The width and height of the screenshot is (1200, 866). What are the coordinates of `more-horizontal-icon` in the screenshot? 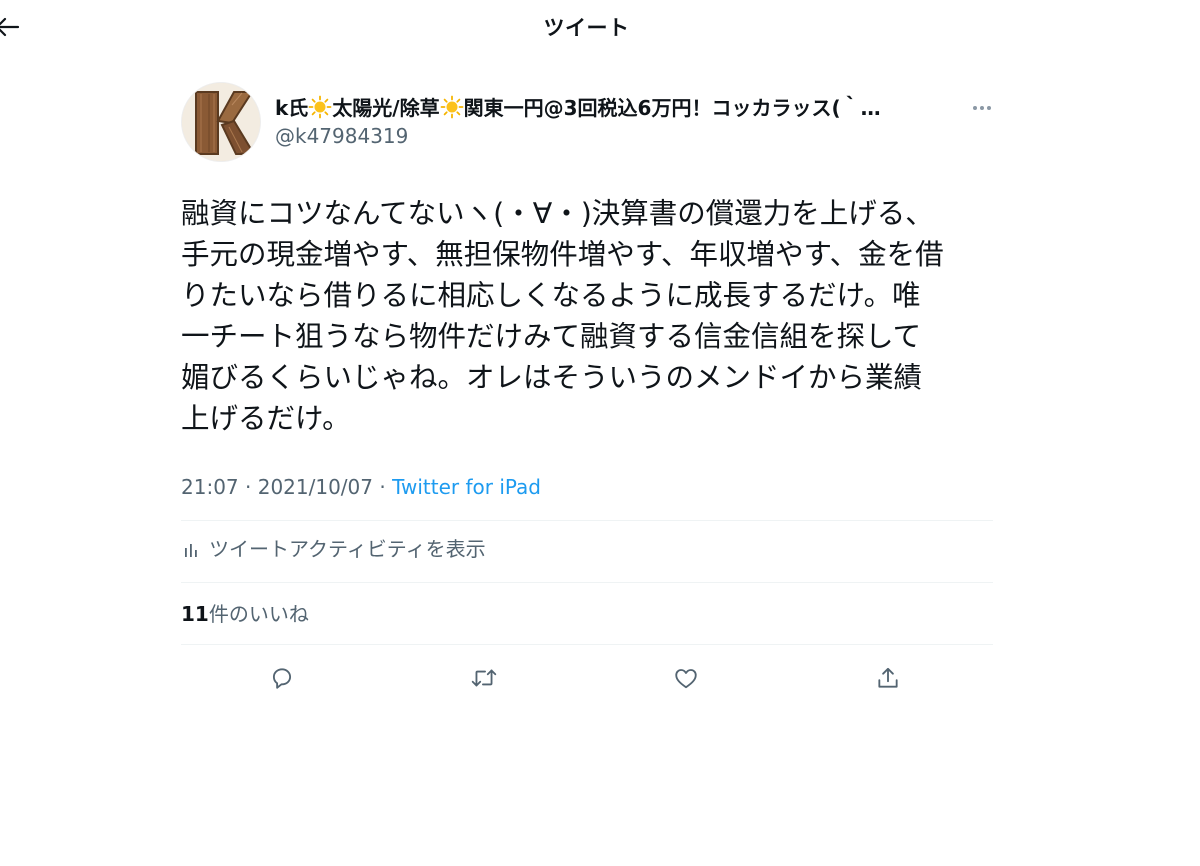 It's located at (982, 108).